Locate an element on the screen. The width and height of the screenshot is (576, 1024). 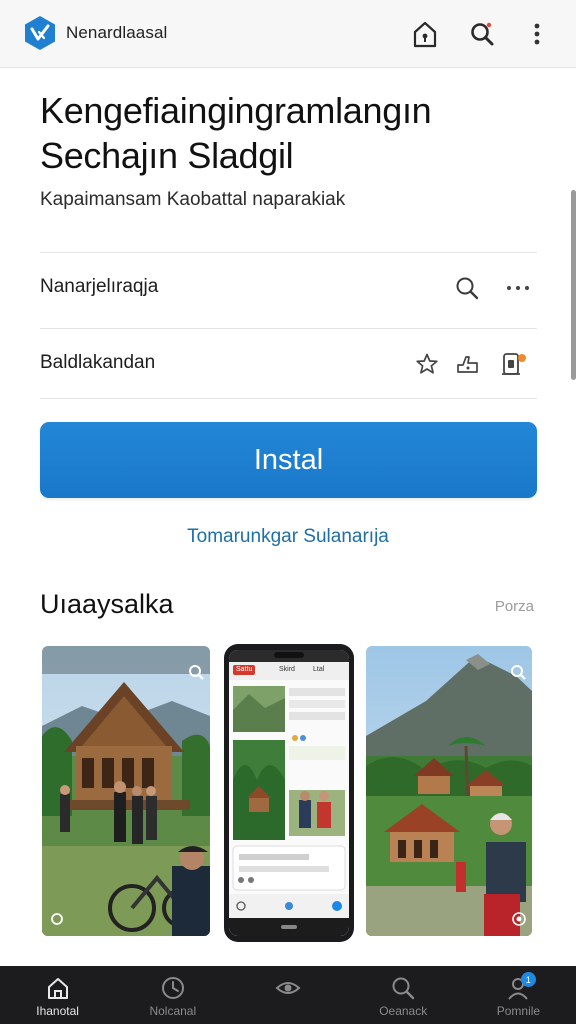
brand-name: Nenardlaasal is located at coordinates (117, 32).